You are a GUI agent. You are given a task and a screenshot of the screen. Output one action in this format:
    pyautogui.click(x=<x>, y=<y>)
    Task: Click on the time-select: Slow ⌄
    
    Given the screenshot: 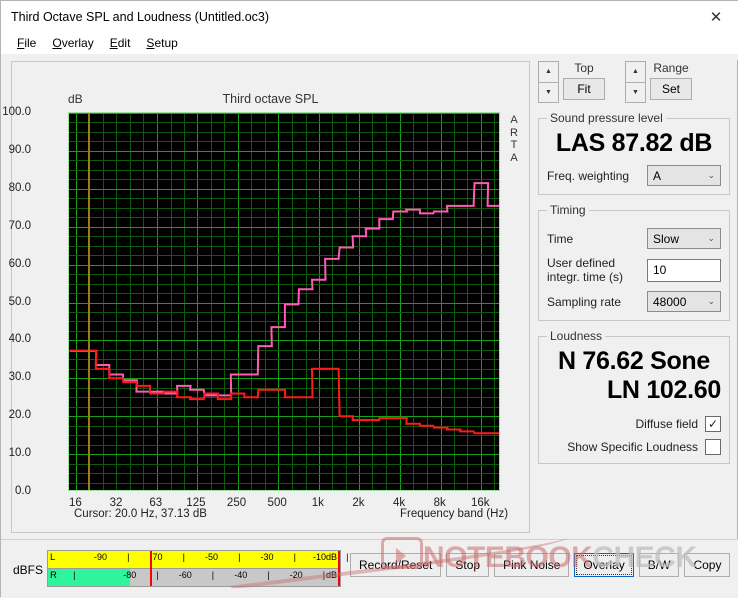 What is the action you would take?
    pyautogui.click(x=684, y=238)
    